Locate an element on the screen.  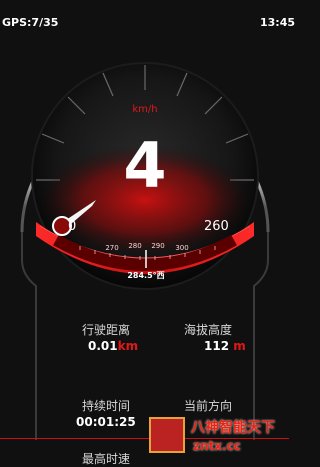
distance-value: 0.01km is located at coordinates (113, 346).